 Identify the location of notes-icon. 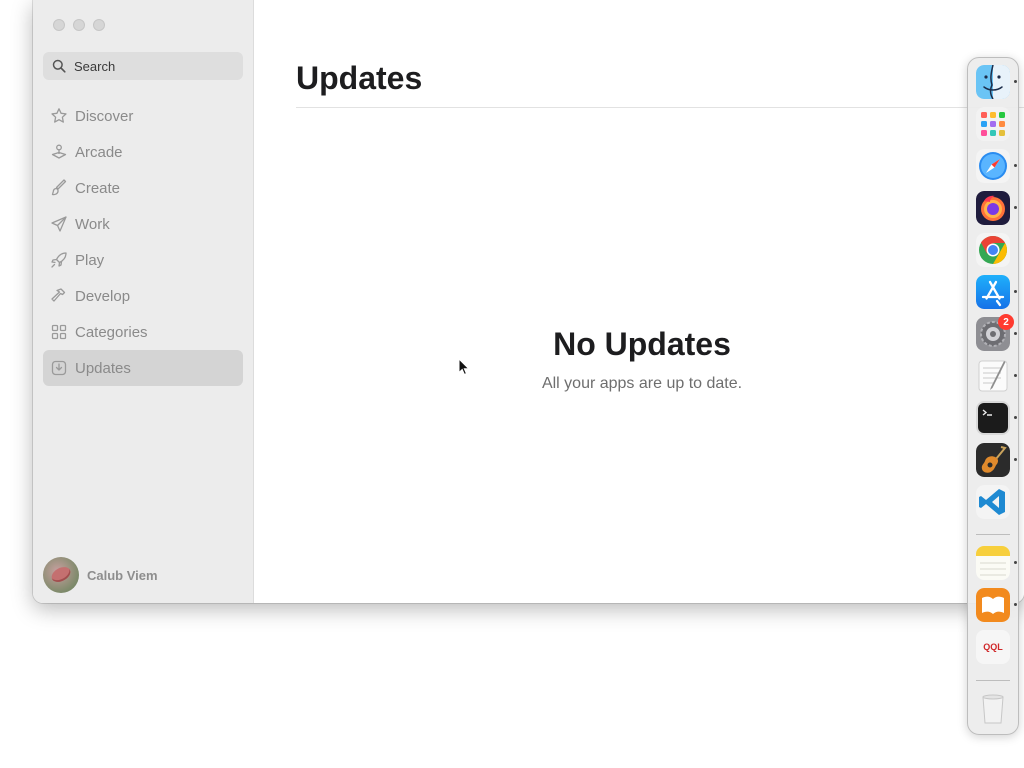
(993, 563).